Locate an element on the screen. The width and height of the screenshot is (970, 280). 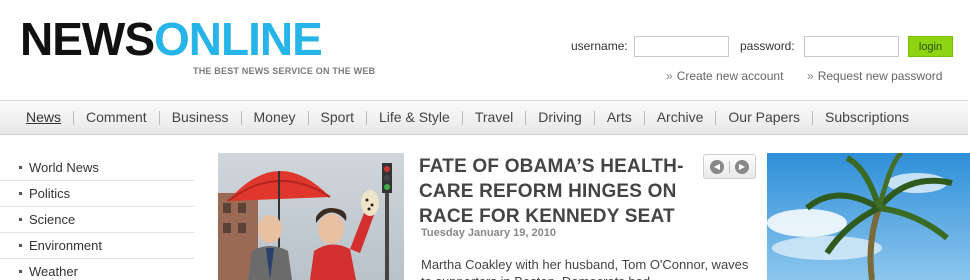
feature-date: Tuesday January 19, 2010 is located at coordinates (488, 233).